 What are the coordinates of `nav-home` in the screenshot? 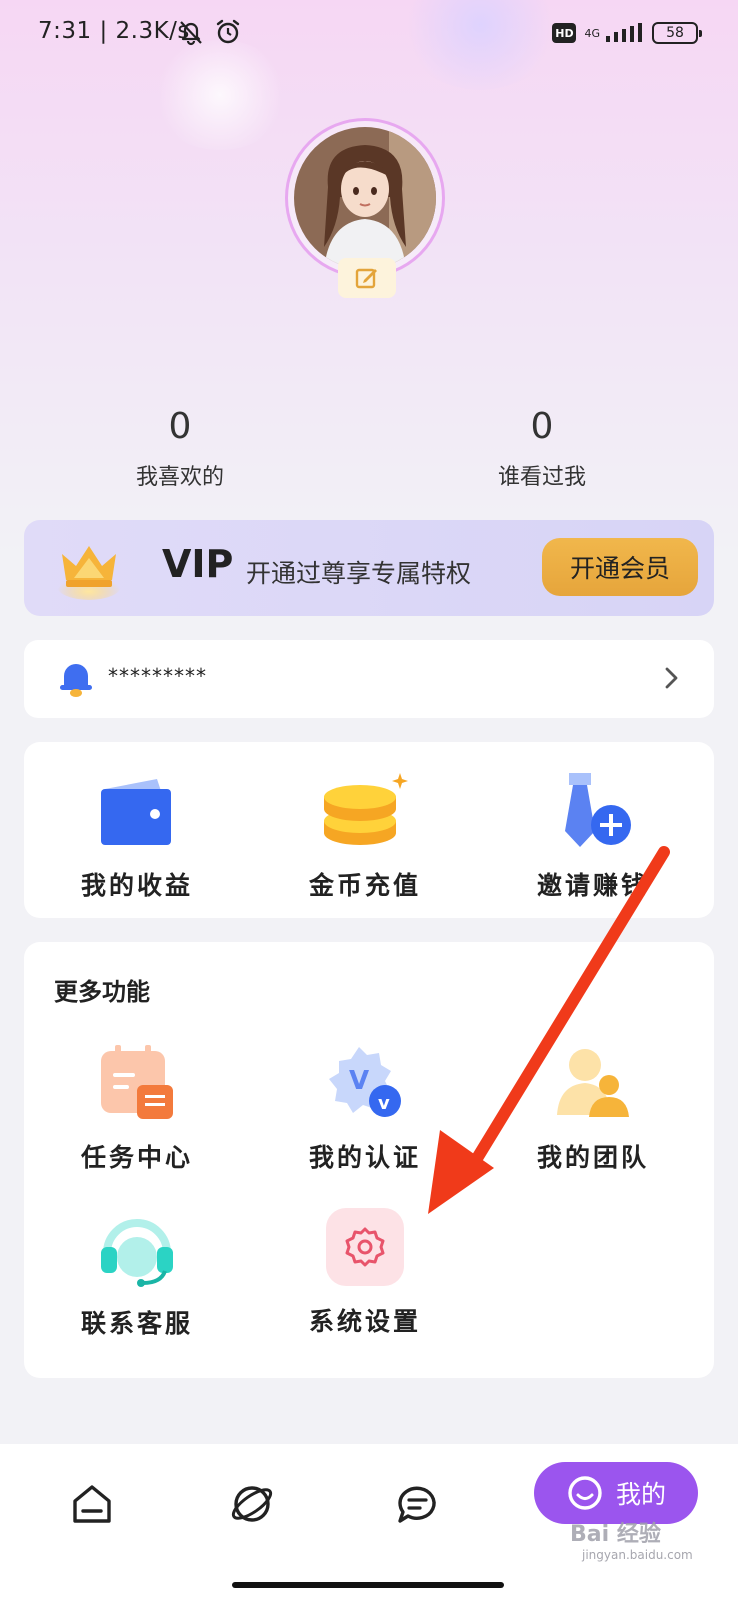 It's located at (92, 1504).